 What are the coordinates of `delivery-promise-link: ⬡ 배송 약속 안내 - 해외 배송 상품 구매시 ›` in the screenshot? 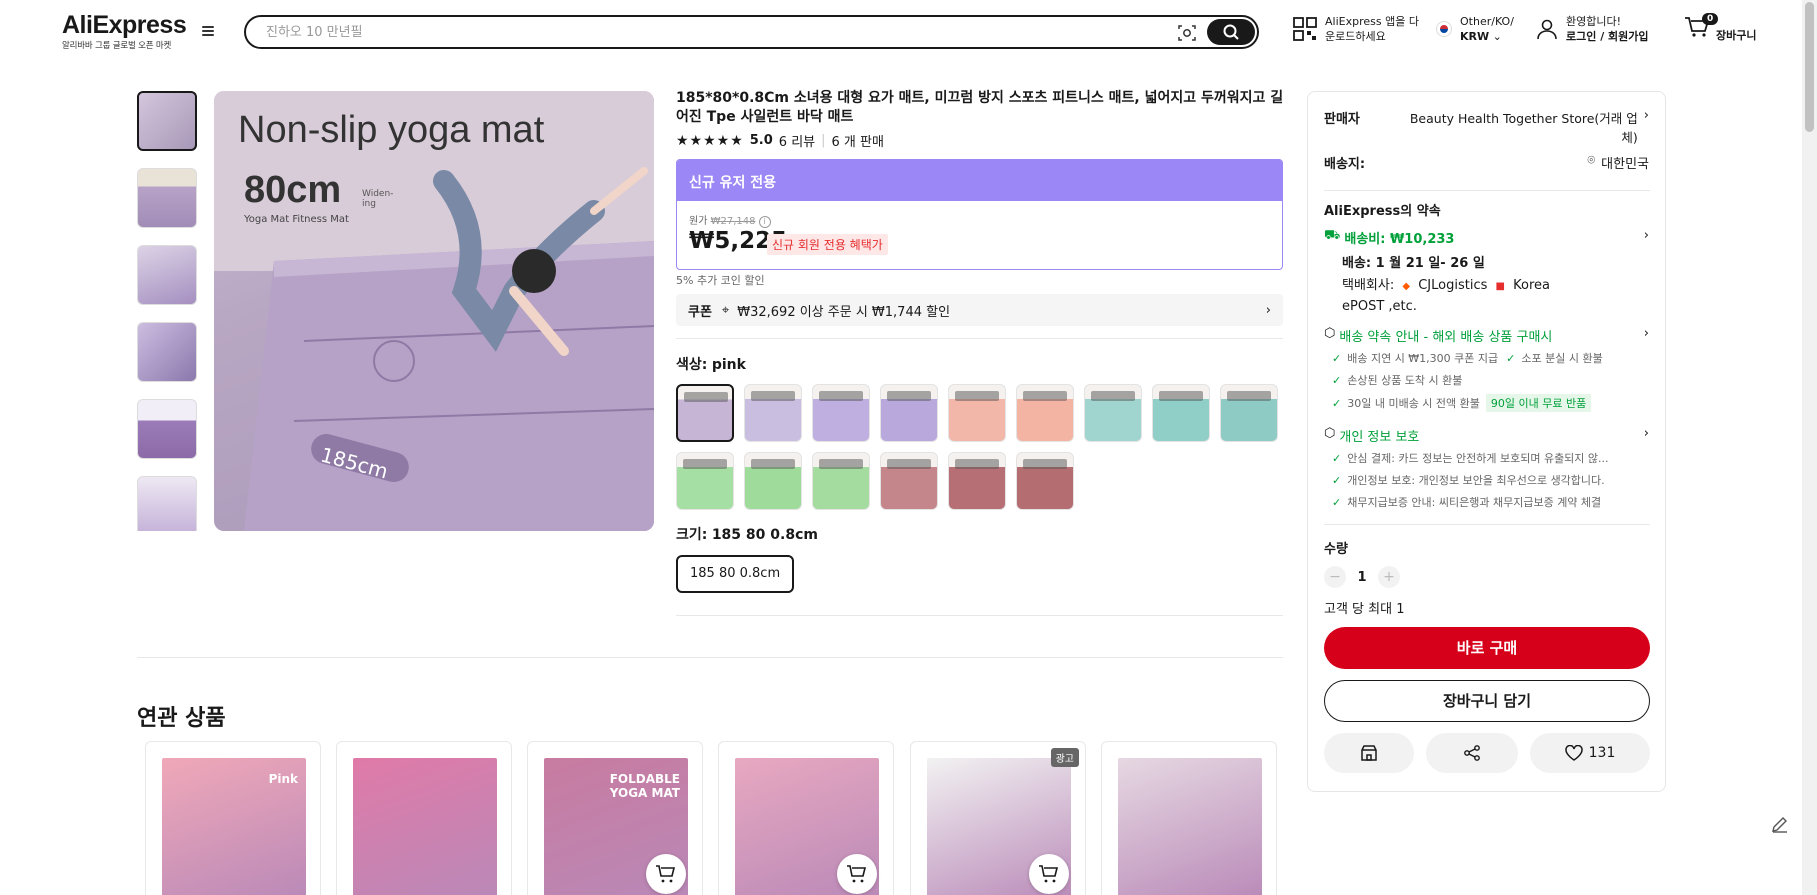 It's located at (1486, 335).